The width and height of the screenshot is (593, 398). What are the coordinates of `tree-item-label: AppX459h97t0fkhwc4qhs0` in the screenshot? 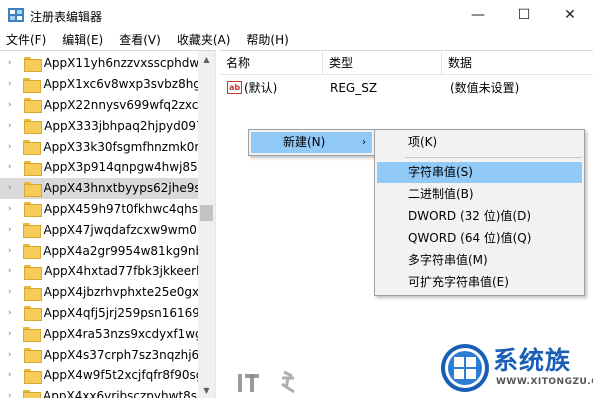 It's located at (120, 208).